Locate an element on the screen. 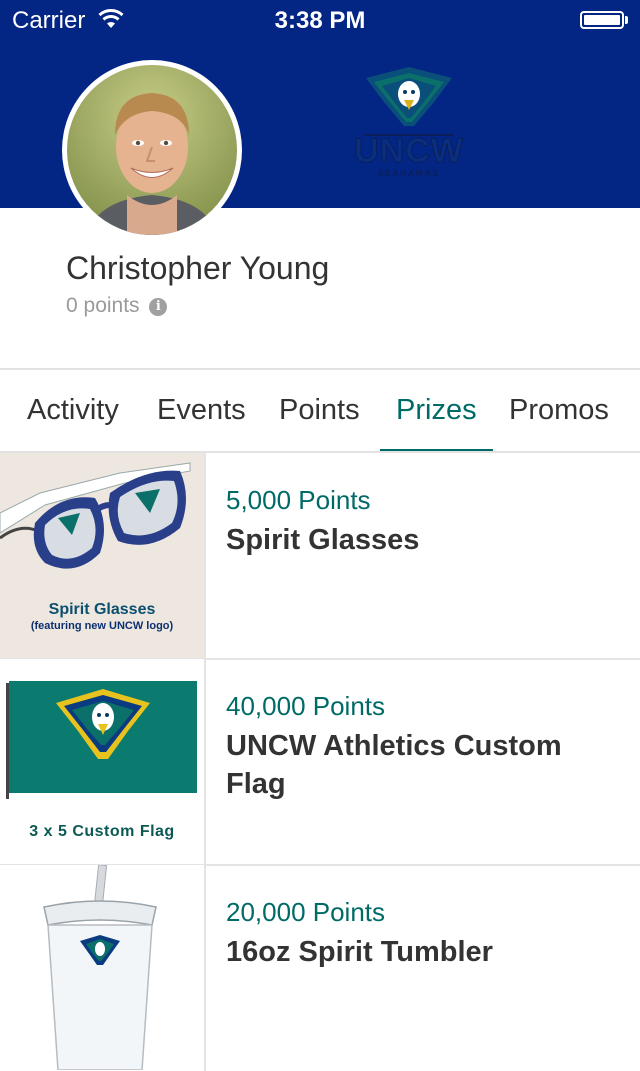 The image size is (640, 1071). prize-points: 20,000 Points is located at coordinates (306, 912).